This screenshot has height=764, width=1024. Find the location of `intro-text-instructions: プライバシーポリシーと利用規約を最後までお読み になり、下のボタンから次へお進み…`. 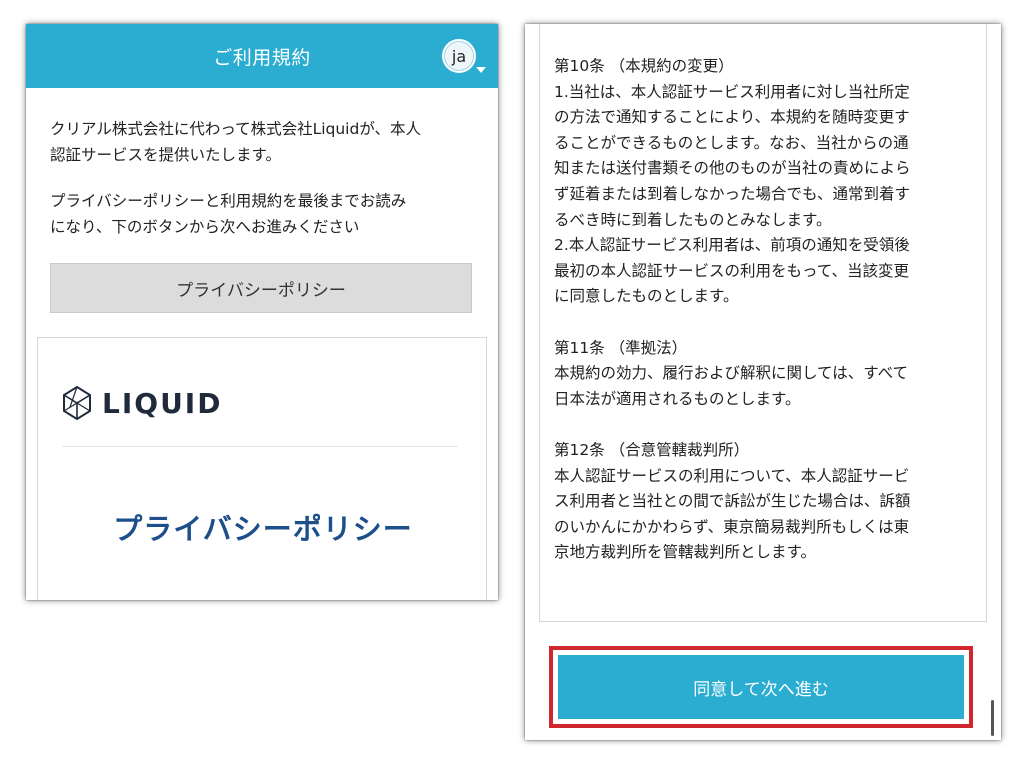

intro-text-instructions: プライバシーポリシーと利用規約を最後までお読み になり、下のボタンから次へお進み… is located at coordinates (265, 214).